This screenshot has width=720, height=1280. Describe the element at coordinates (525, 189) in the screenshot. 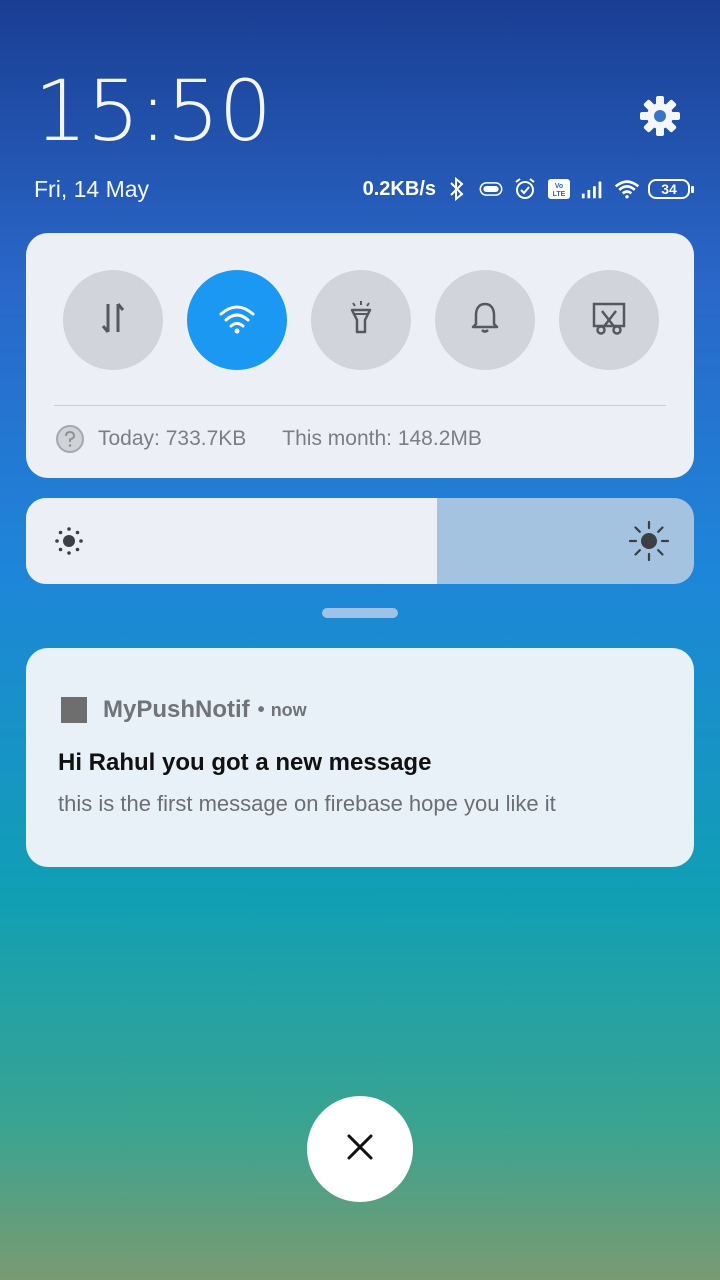

I see `alarm-icon` at that location.